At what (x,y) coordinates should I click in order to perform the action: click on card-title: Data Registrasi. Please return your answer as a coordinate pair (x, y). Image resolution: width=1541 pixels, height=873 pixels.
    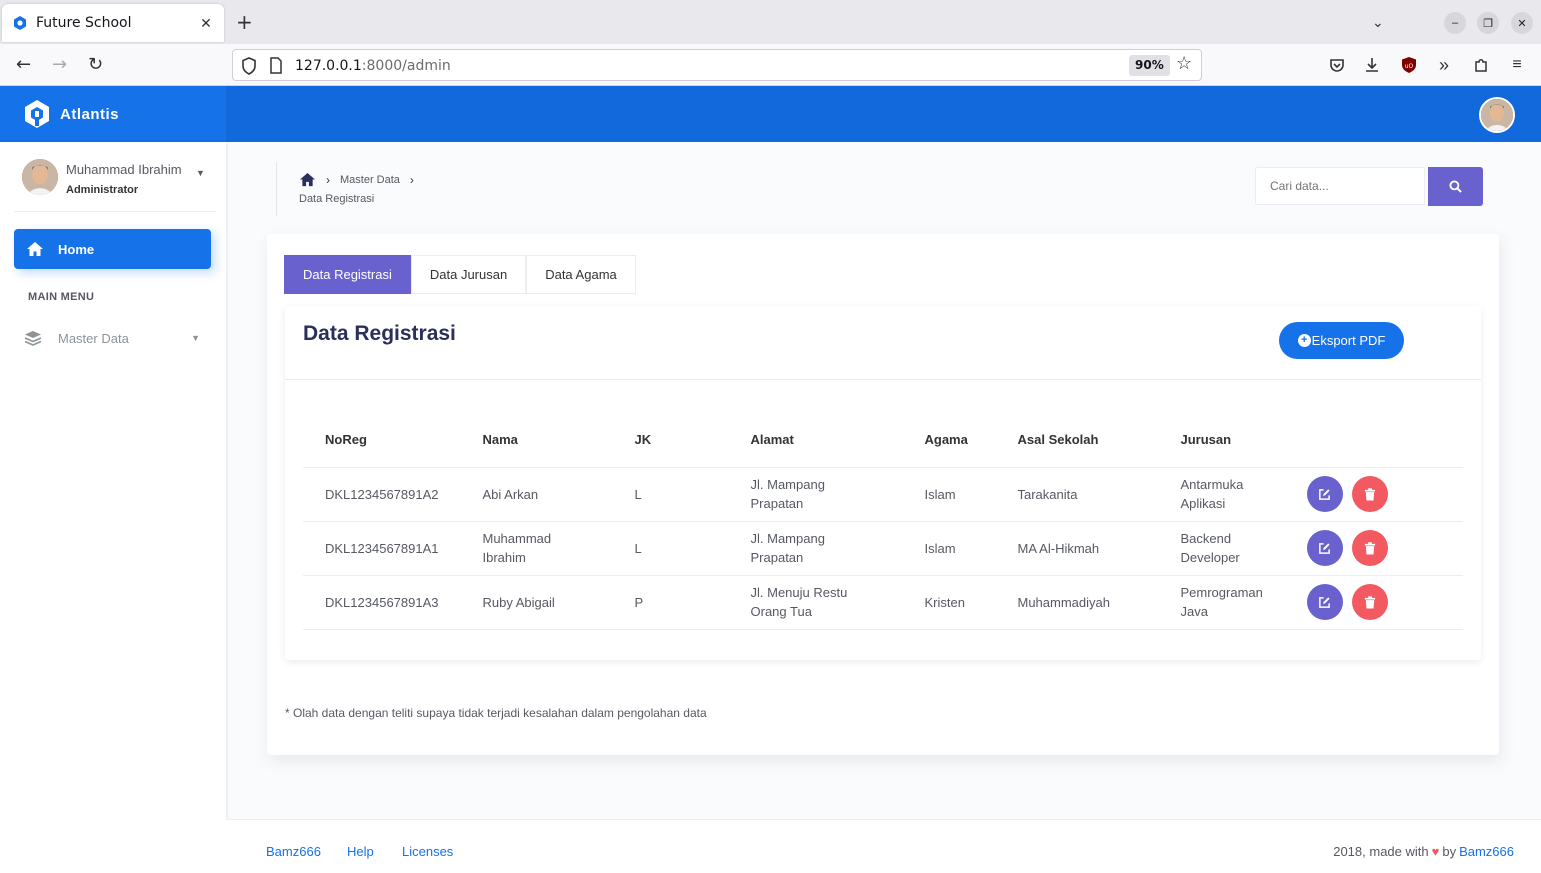
    Looking at the image, I should click on (379, 333).